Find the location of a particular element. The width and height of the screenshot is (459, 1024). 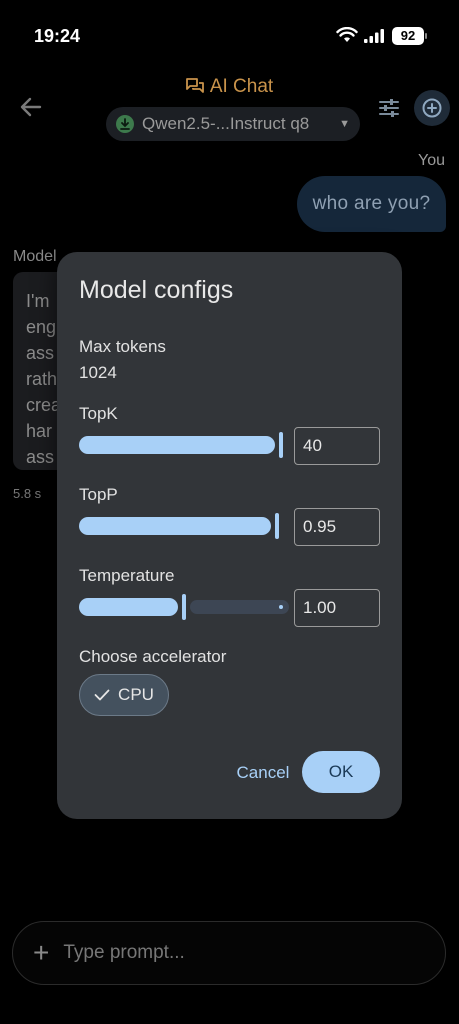

dialog-title: Model configs is located at coordinates (156, 290).